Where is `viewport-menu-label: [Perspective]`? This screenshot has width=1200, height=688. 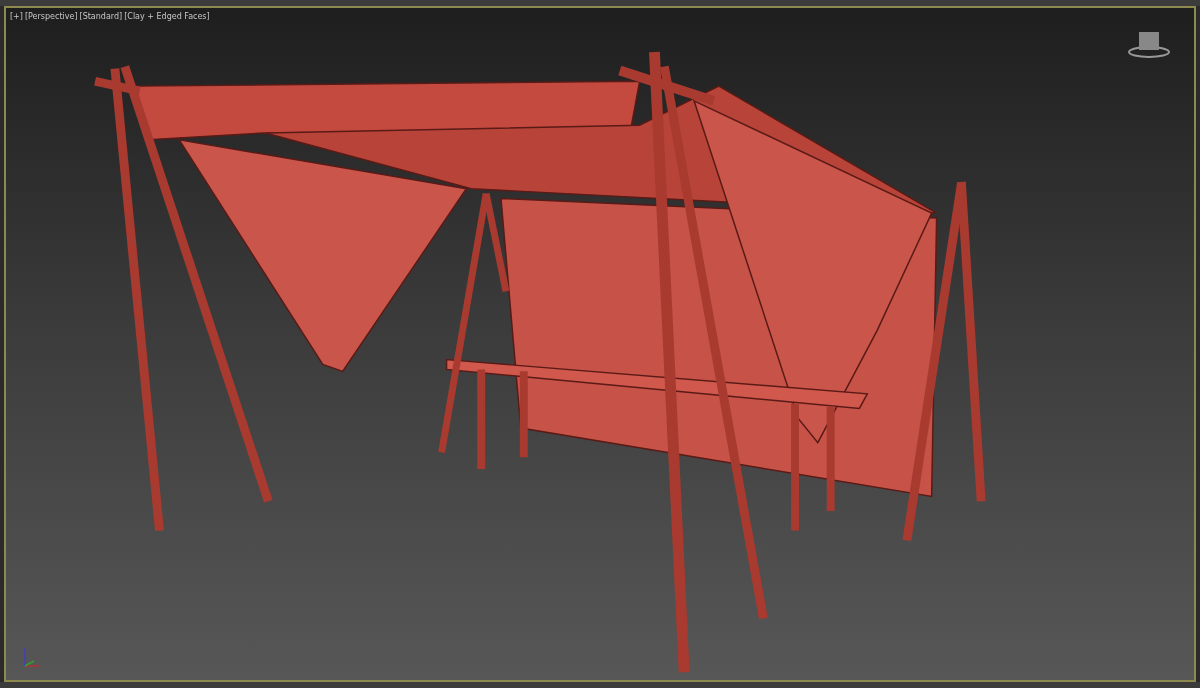
viewport-menu-label: [Perspective] is located at coordinates (51, 16).